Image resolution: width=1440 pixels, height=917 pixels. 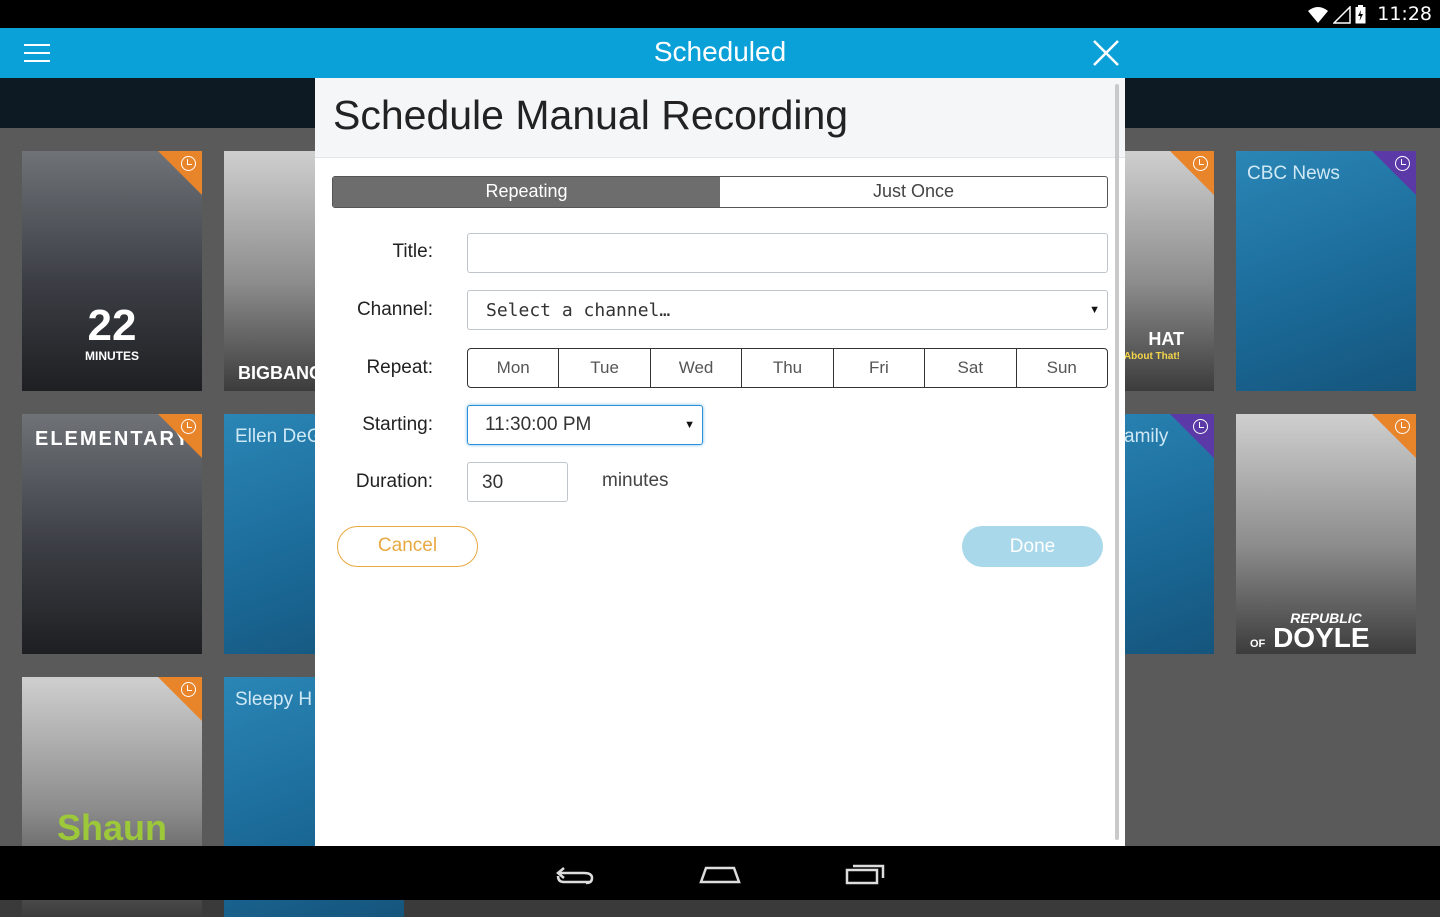 What do you see at coordinates (112, 325) in the screenshot?
I see `tile-22-logo: 22` at bounding box center [112, 325].